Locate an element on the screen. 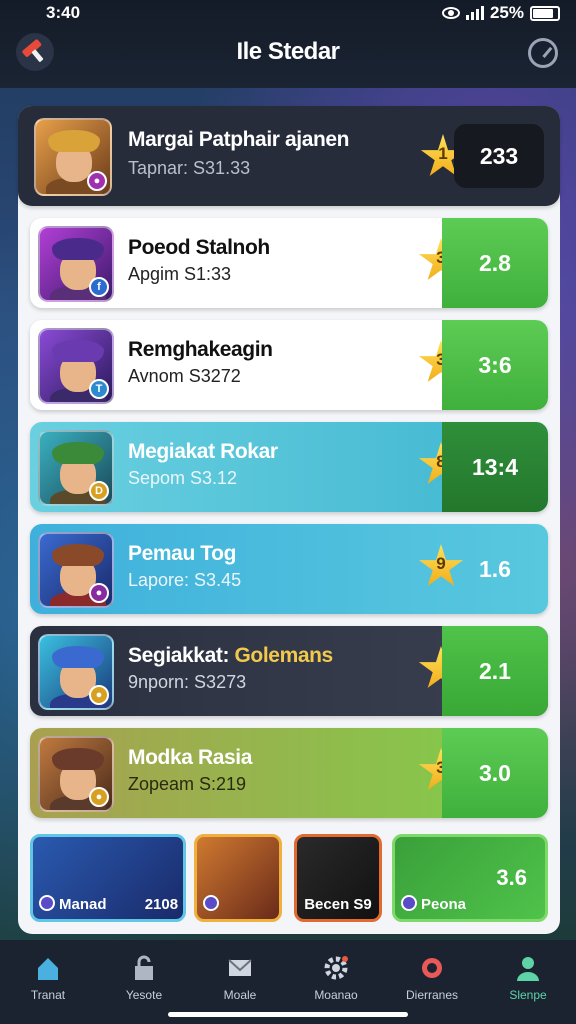  score-box: 3:6 is located at coordinates (495, 365).